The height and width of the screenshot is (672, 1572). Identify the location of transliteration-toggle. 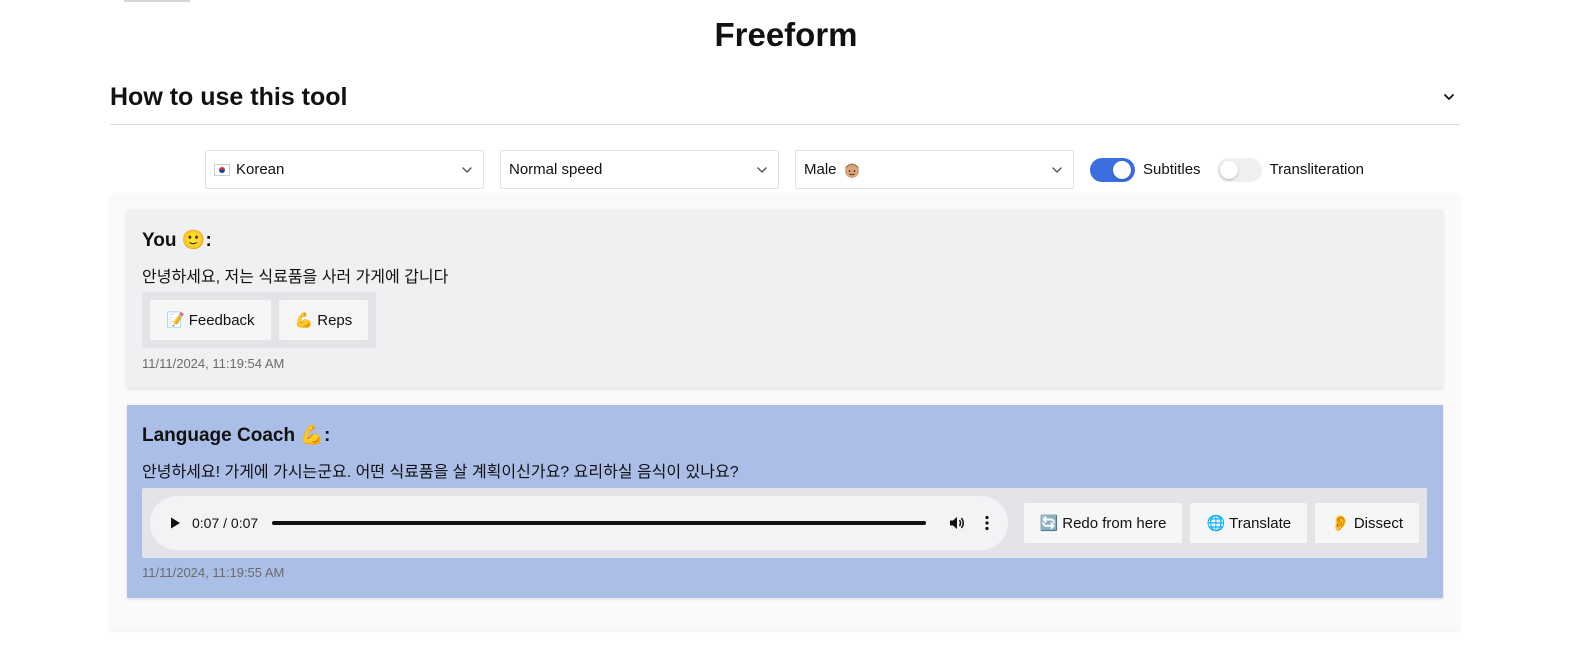
(1239, 169).